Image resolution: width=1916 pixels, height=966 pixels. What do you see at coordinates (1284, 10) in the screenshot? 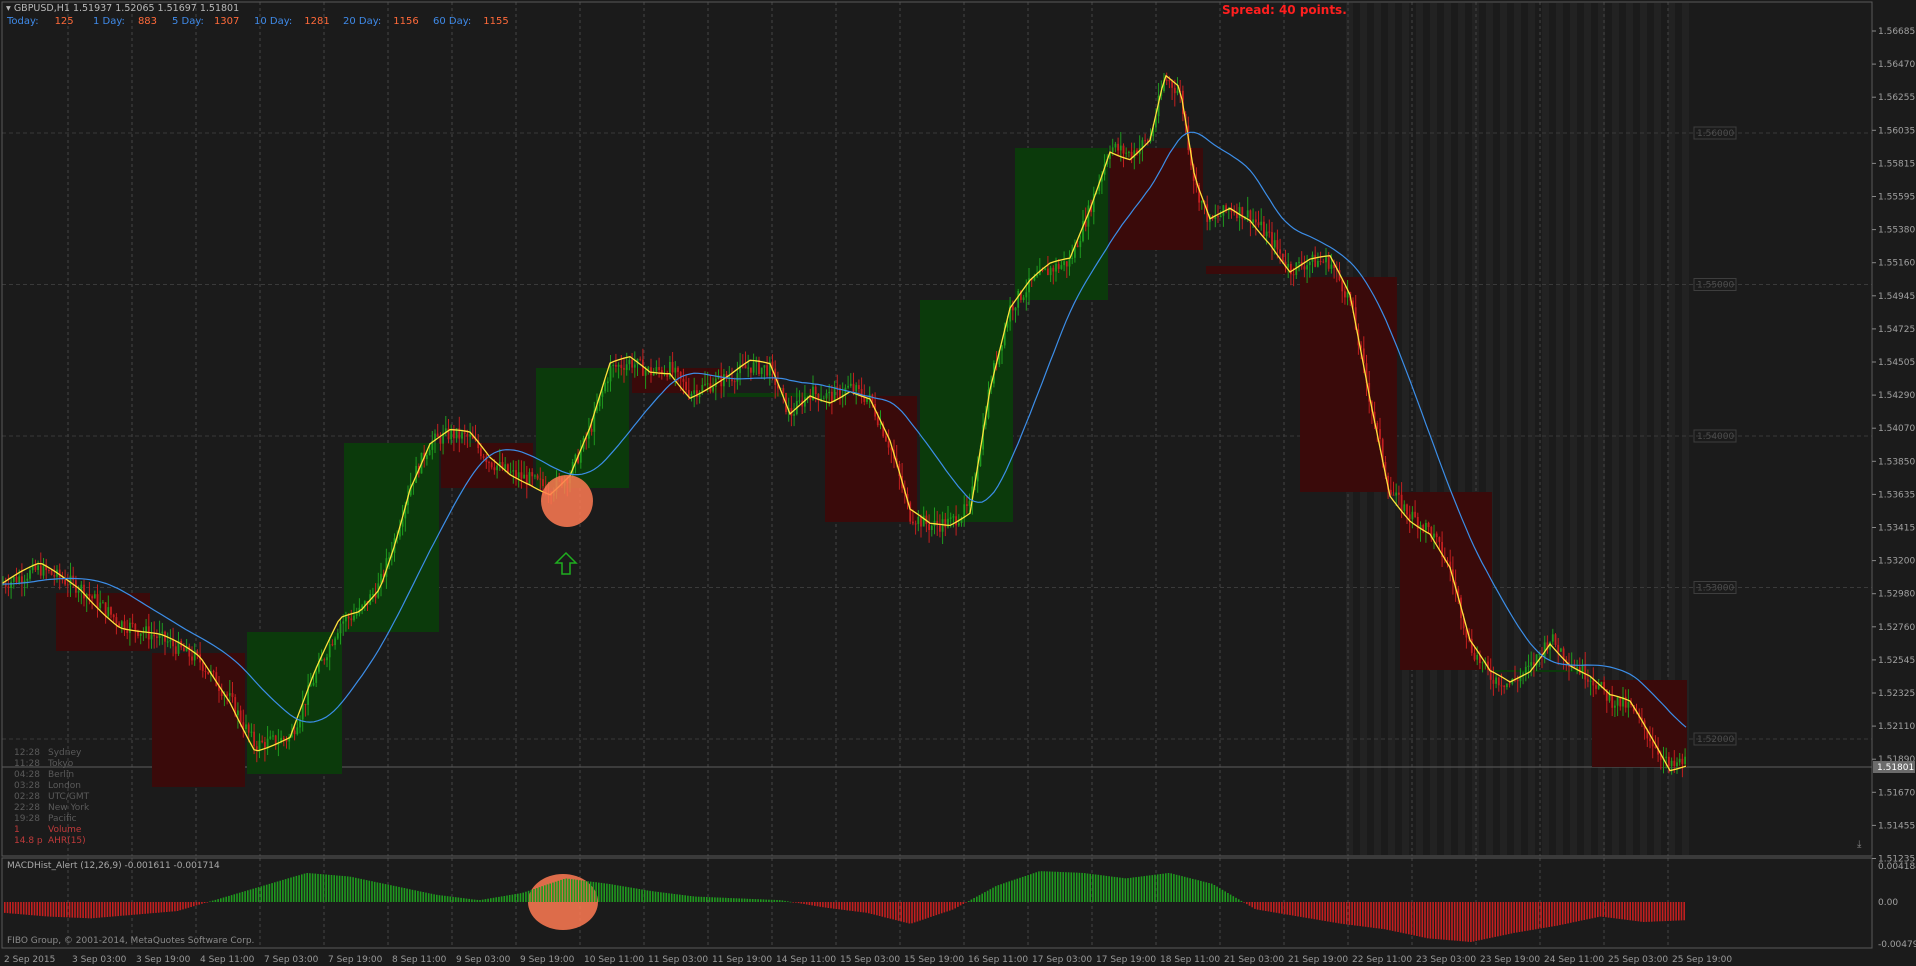
I see `spread-label: Spread: 40 points.` at bounding box center [1284, 10].